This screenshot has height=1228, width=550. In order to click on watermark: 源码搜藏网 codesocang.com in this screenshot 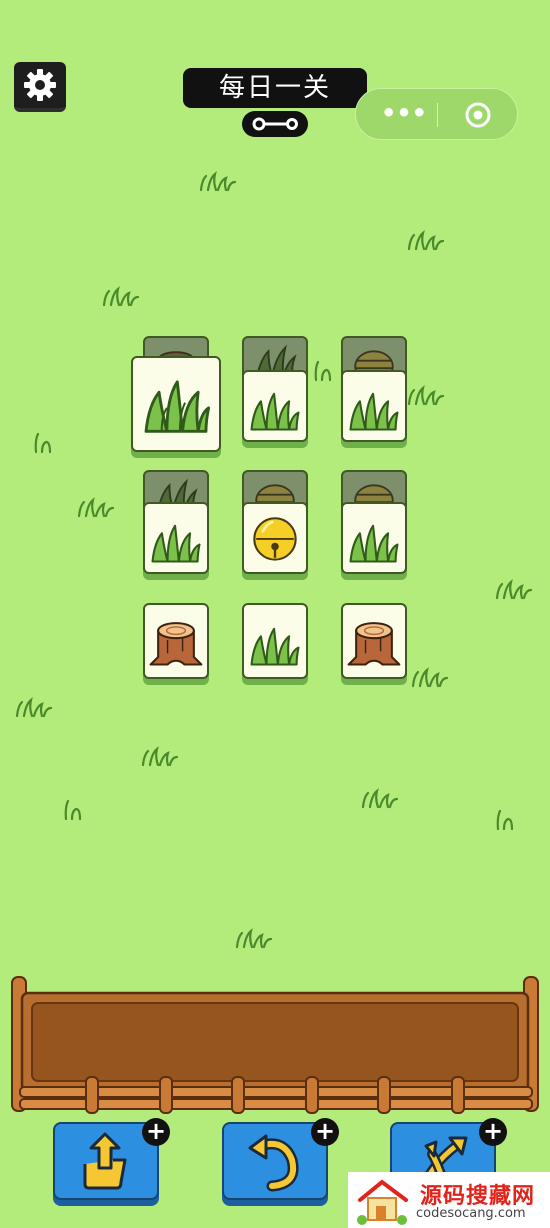, I will do `click(449, 1200)`.